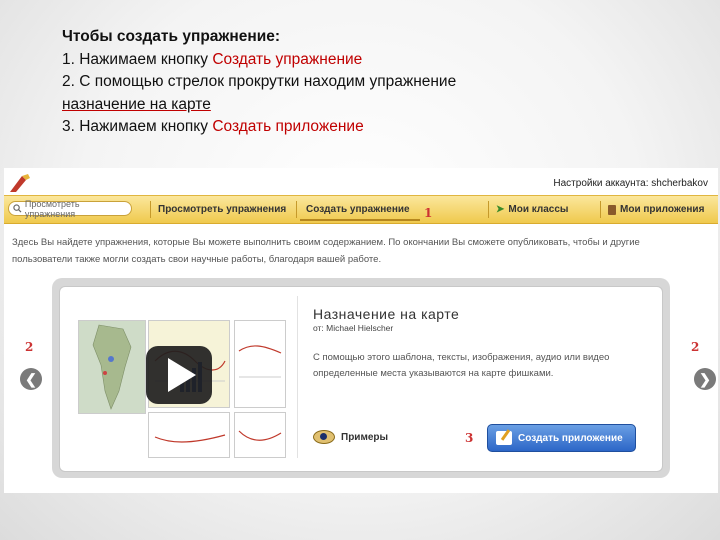 The height and width of the screenshot is (540, 720). I want to click on map-shape, so click(112, 367).